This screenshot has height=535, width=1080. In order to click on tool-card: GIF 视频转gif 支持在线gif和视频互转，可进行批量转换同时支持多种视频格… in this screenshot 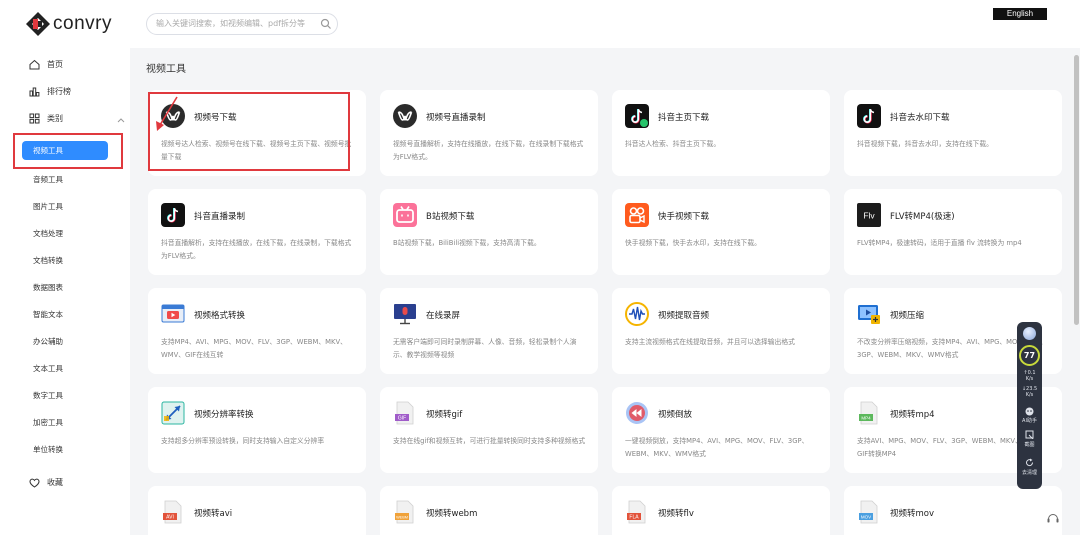, I will do `click(489, 430)`.